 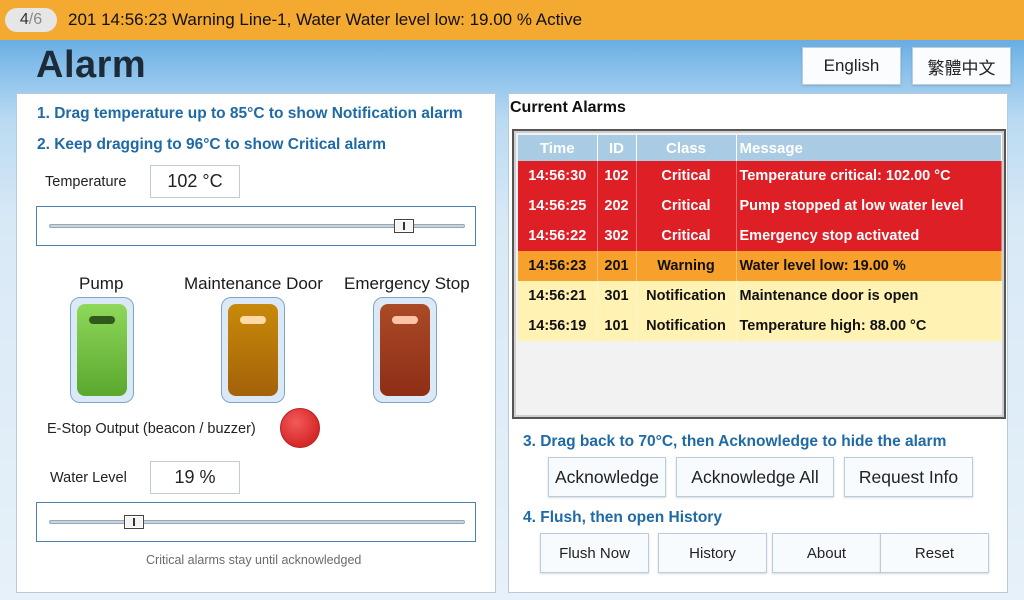 What do you see at coordinates (594, 553) in the screenshot?
I see `flush-now-button: Flush Now` at bounding box center [594, 553].